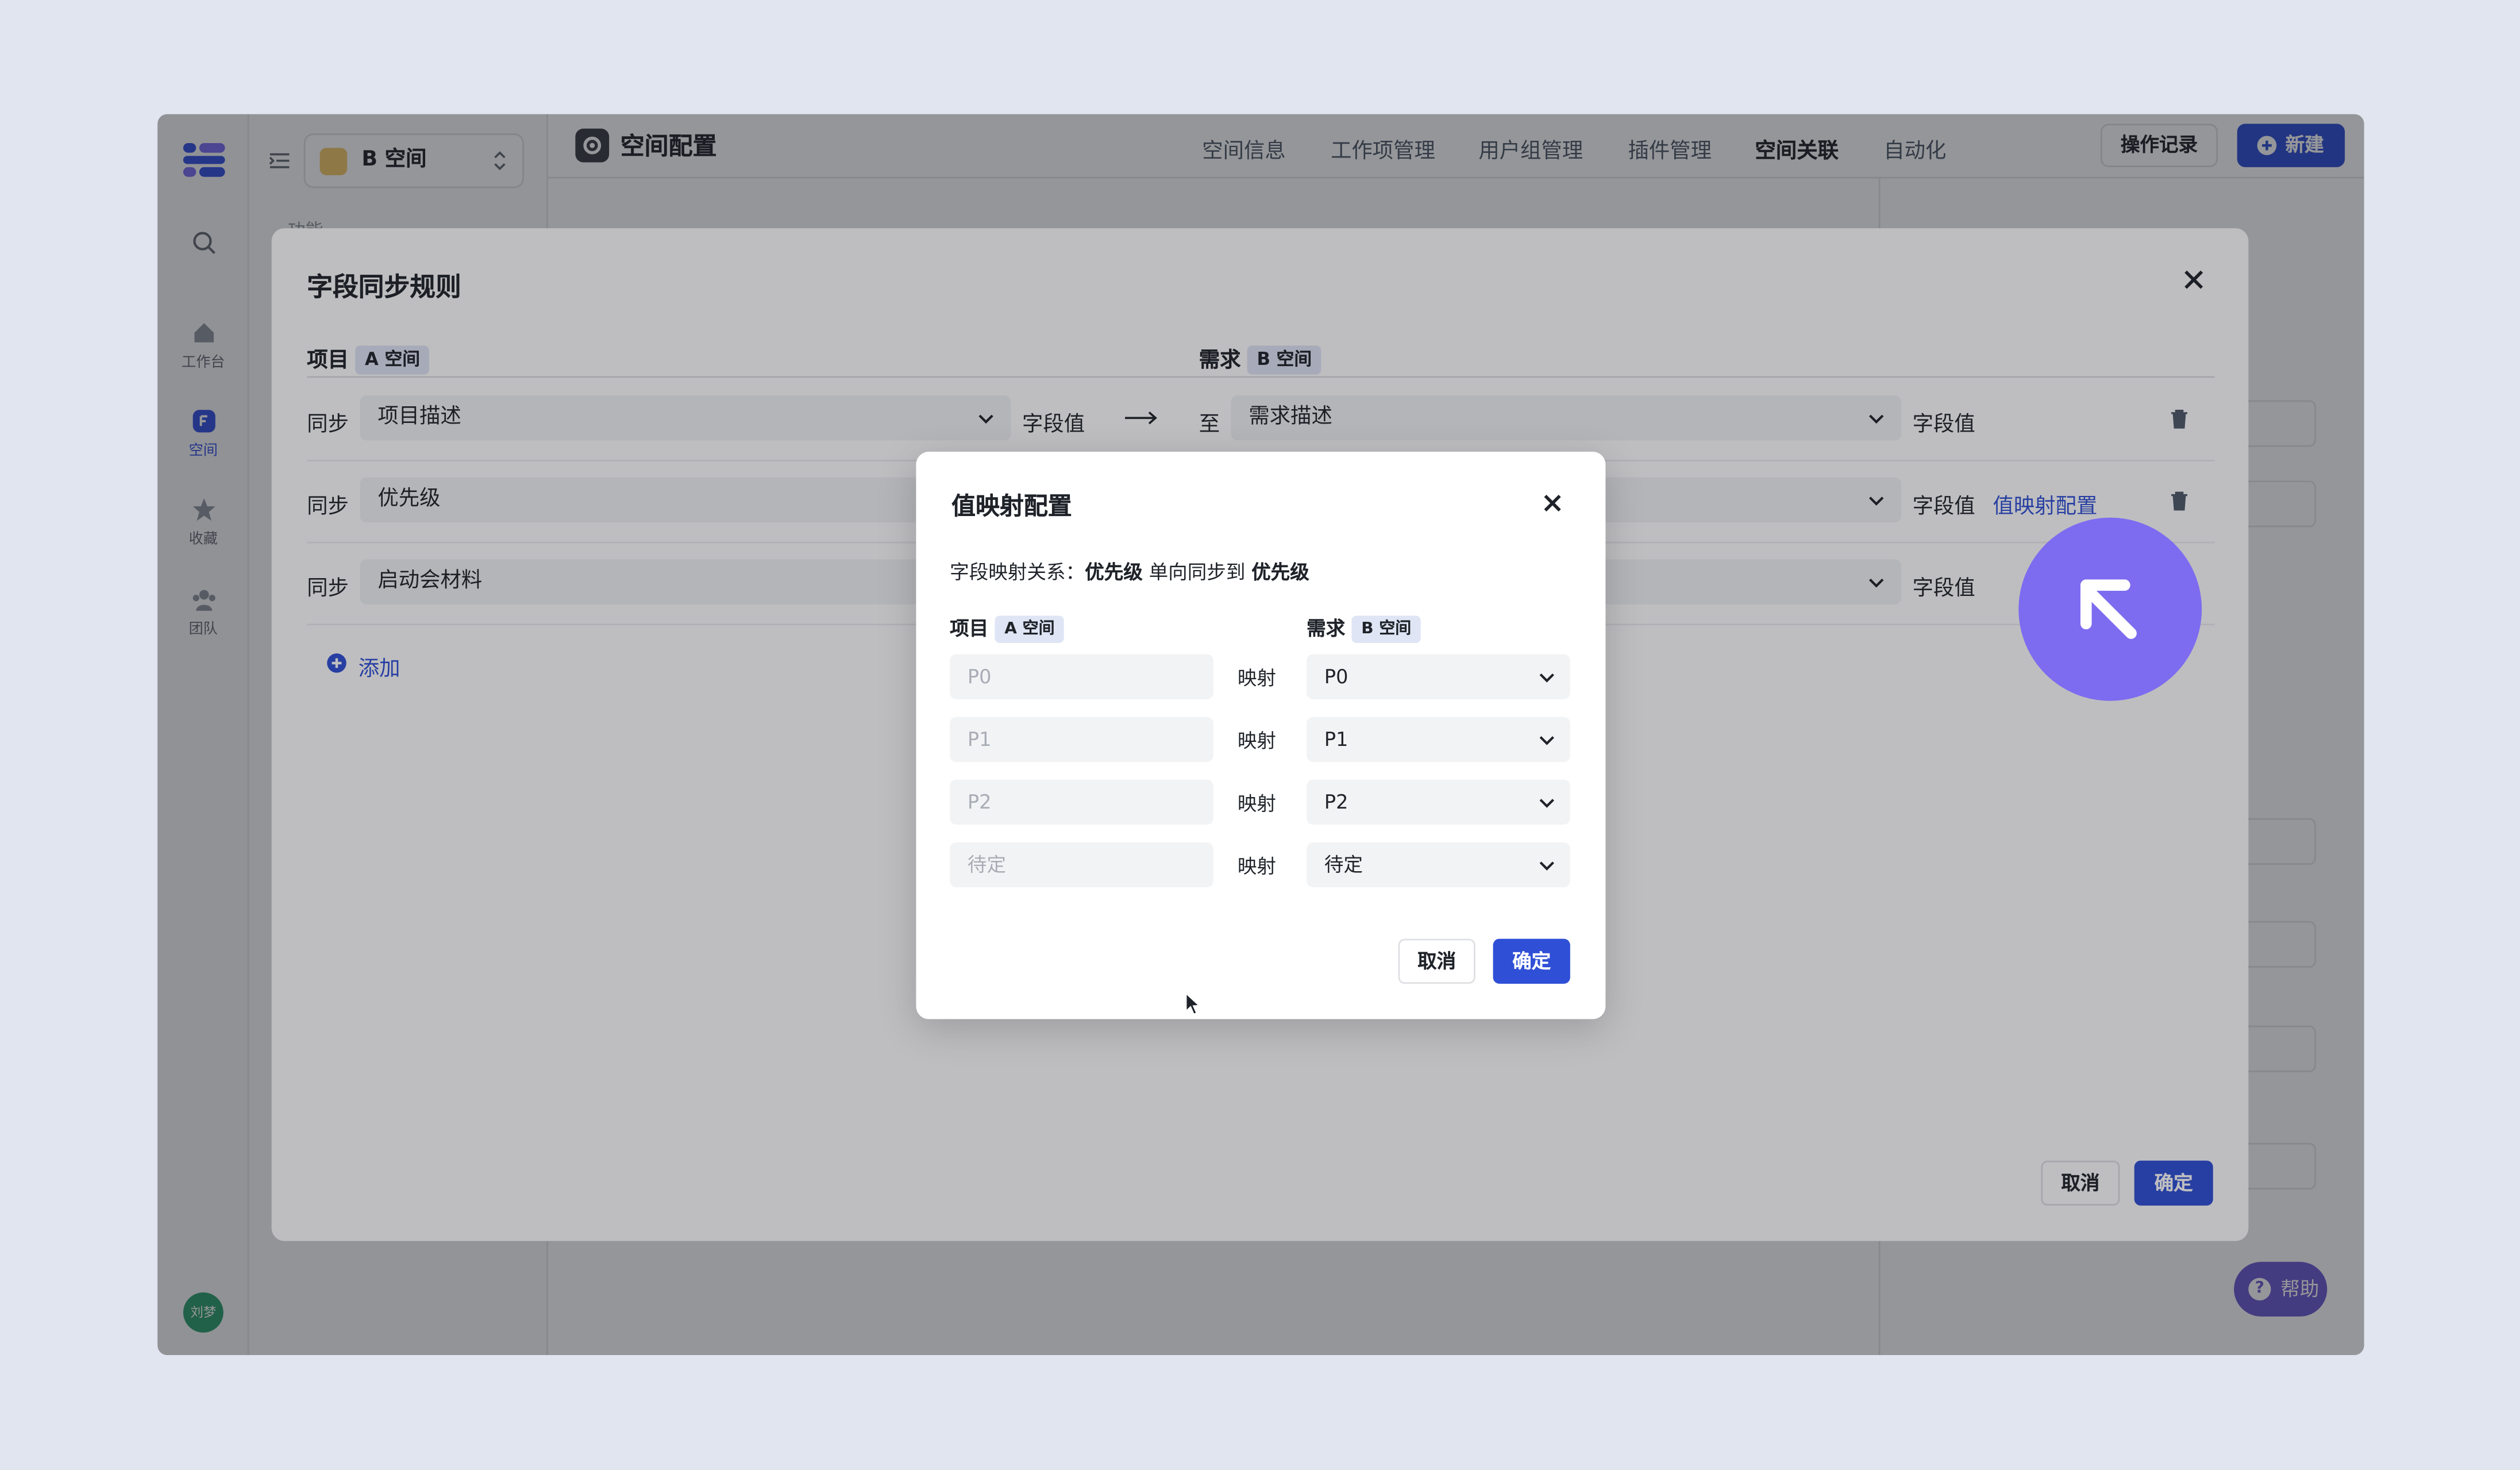 The image size is (2520, 1470). Describe the element at coordinates (1439, 739) in the screenshot. I see `target-value-select: P1` at that location.